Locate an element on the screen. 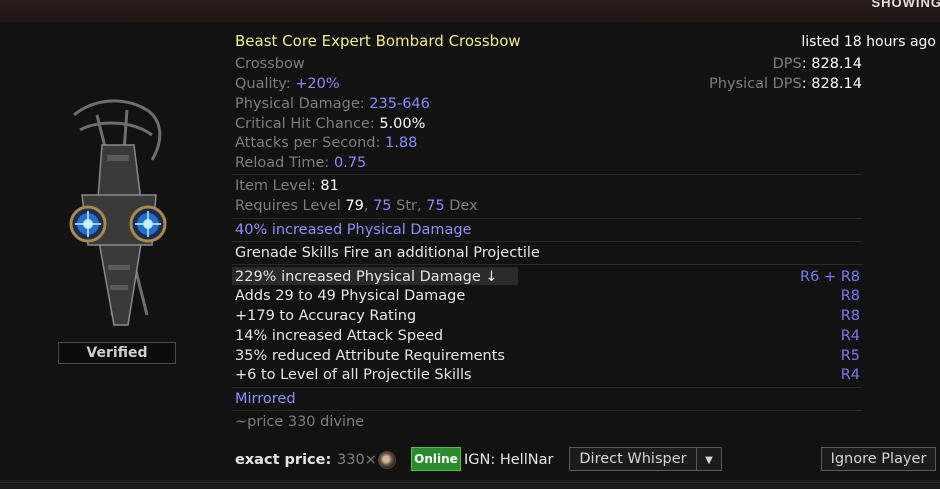  crit-value: 5.00% is located at coordinates (402, 124).